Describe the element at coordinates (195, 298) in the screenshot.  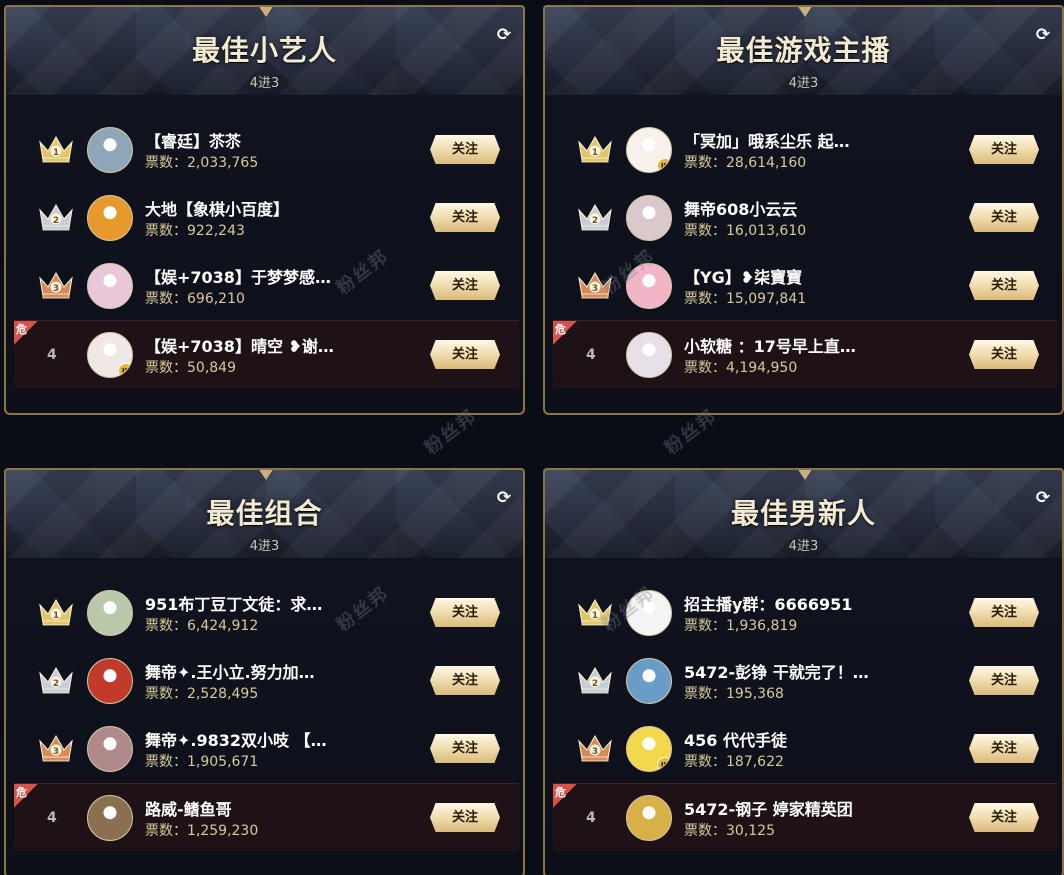
I see `vote-count: 票数：696,210` at that location.